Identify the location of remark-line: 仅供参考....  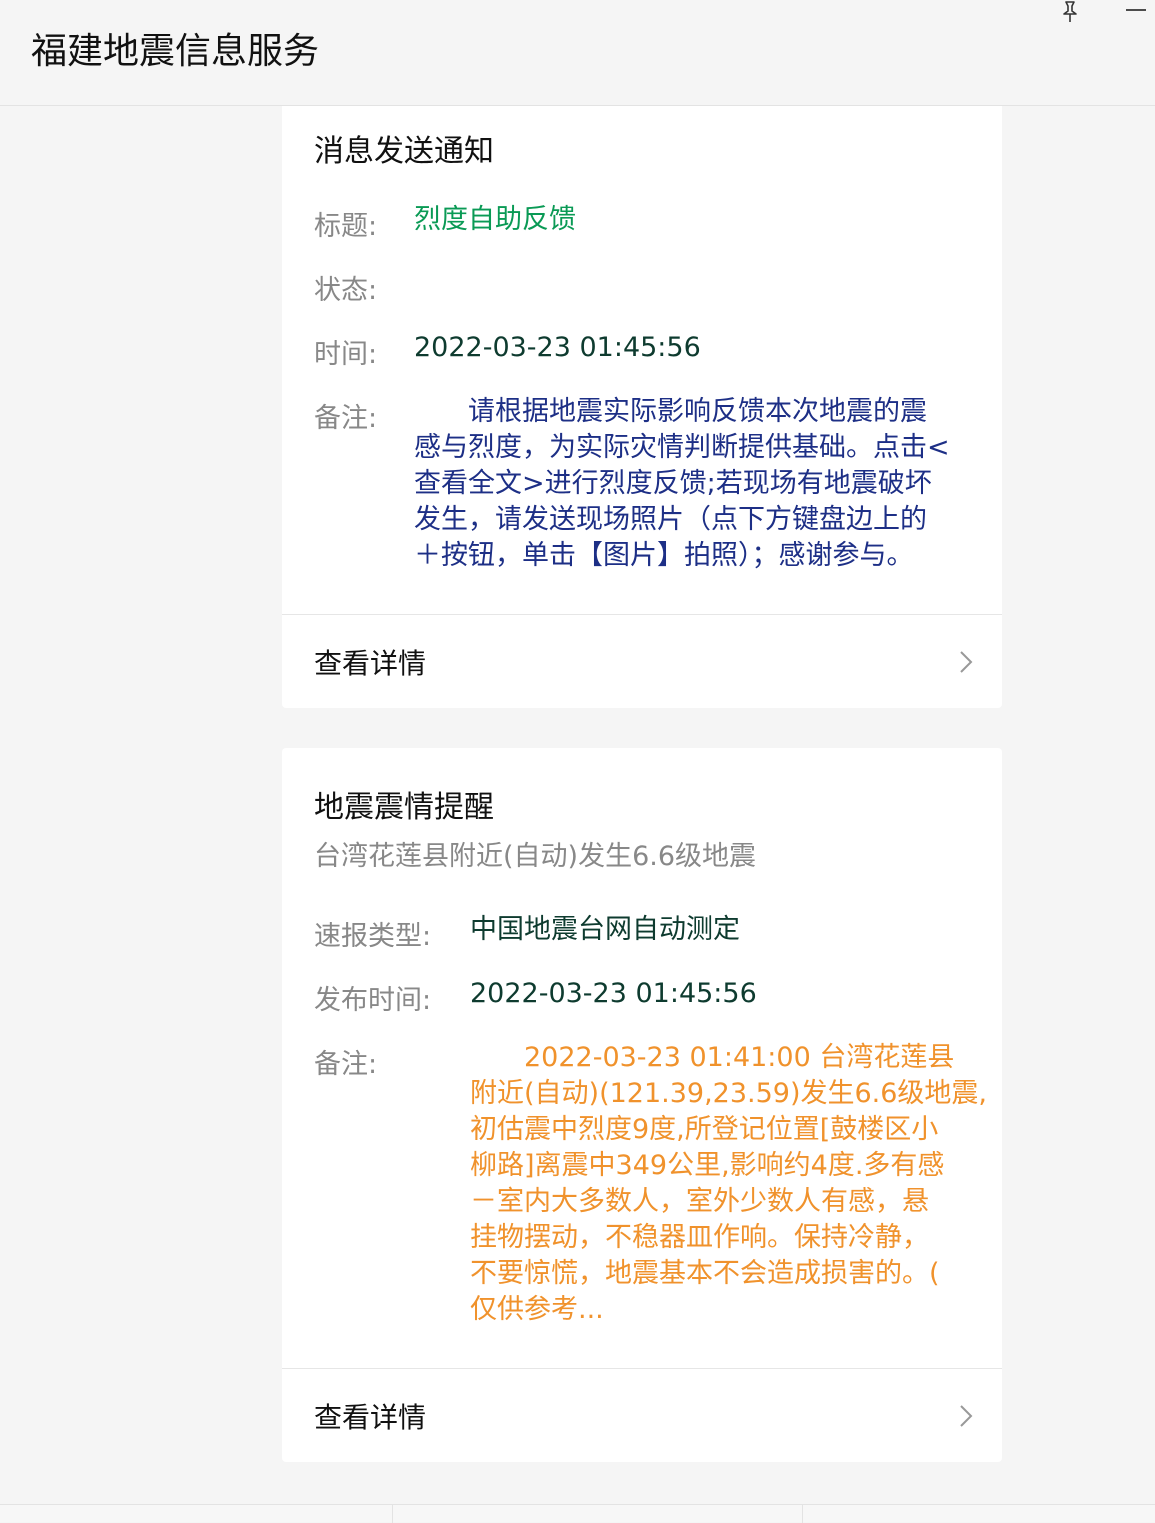
(537, 1309).